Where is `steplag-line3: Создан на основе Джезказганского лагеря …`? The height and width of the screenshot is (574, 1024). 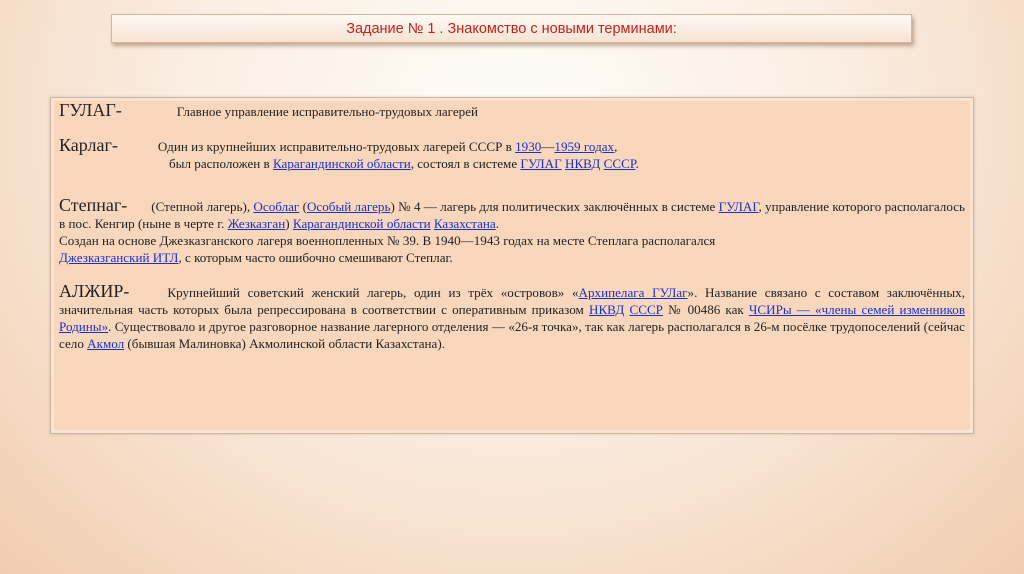 steplag-line3: Создан на основе Джезказганского лагеря … is located at coordinates (512, 240).